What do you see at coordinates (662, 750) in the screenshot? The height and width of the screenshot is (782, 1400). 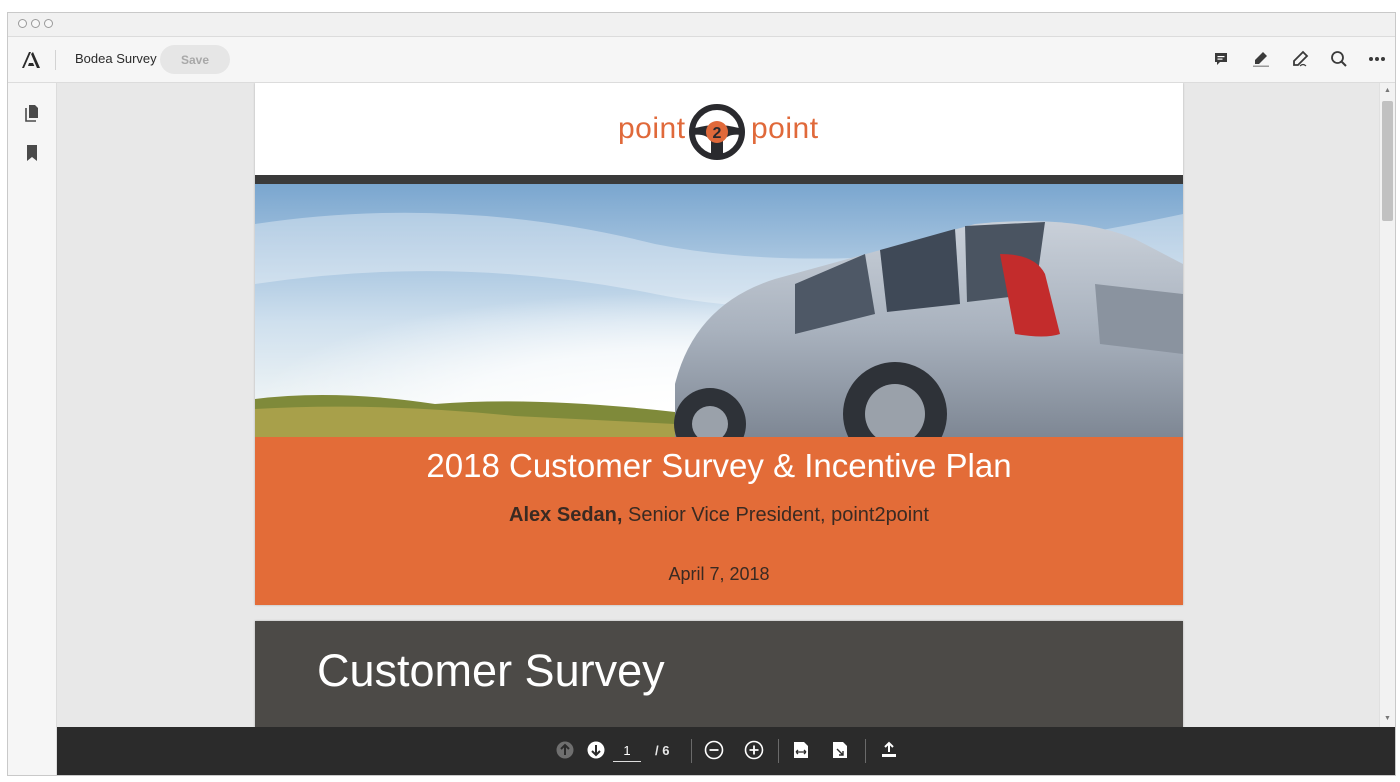 I see `page-total: / 6` at bounding box center [662, 750].